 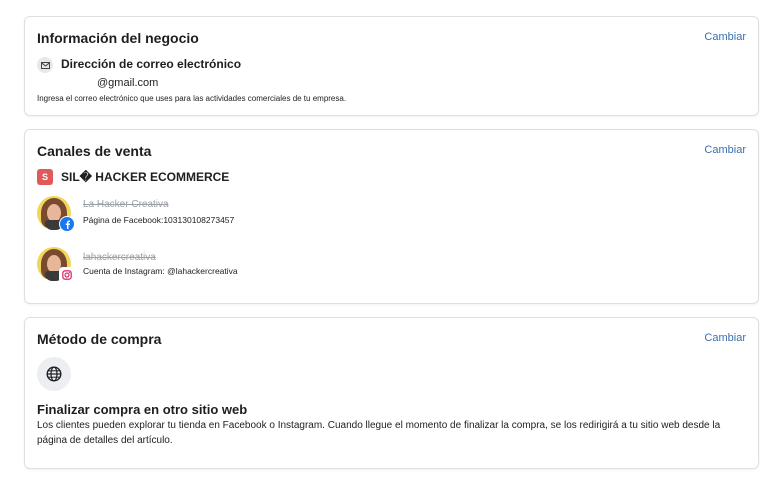 I want to click on sales-channels-title: Canales de venta, so click(x=94, y=151).